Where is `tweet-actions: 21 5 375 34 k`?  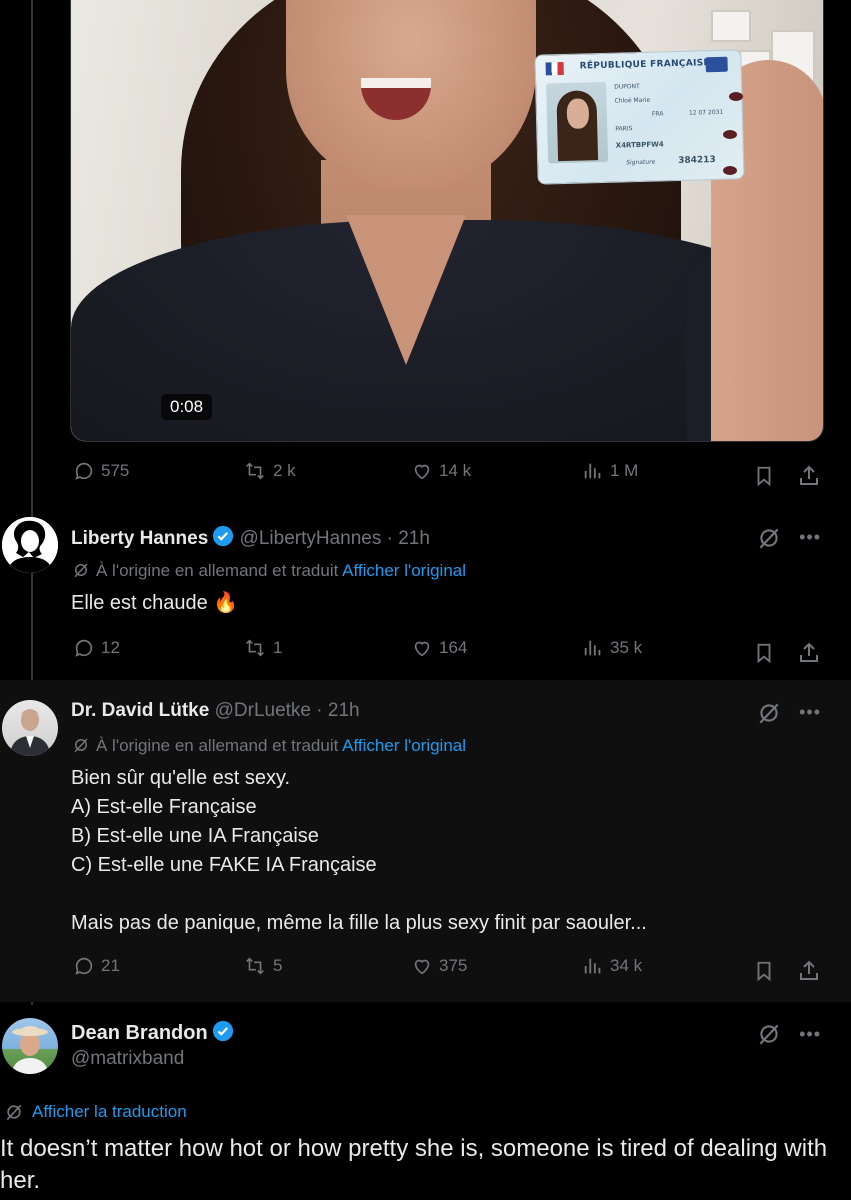 tweet-actions: 21 5 375 34 k is located at coordinates (425, 970).